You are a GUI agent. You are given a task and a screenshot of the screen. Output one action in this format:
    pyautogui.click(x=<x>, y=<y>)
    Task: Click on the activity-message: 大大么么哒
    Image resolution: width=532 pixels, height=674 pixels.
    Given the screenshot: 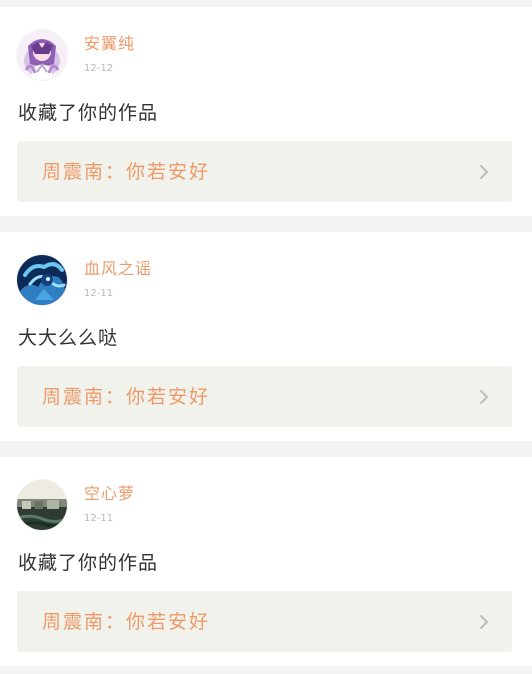 What is the action you would take?
    pyautogui.click(x=68, y=338)
    